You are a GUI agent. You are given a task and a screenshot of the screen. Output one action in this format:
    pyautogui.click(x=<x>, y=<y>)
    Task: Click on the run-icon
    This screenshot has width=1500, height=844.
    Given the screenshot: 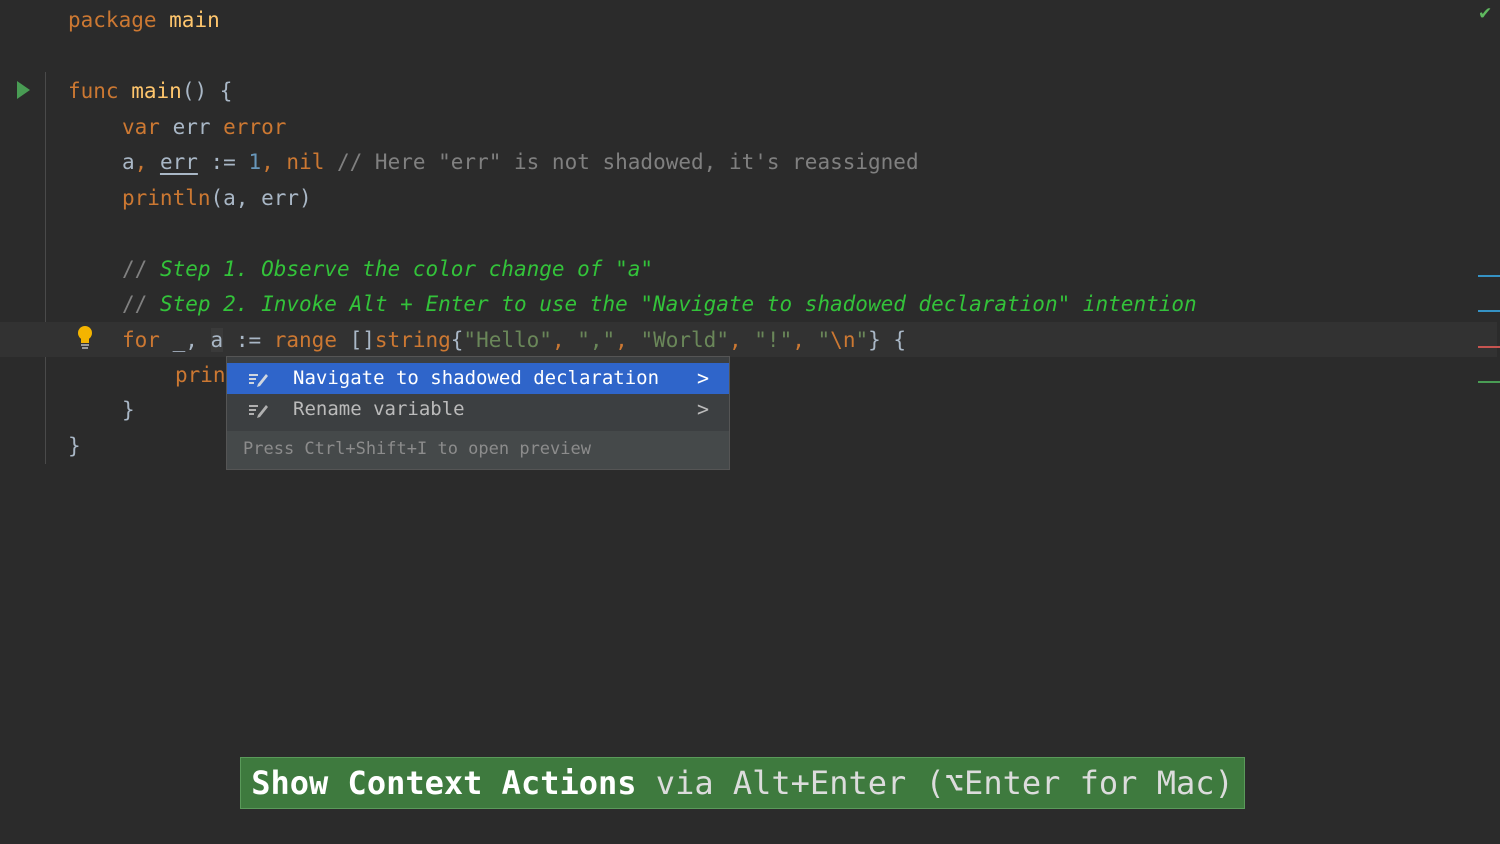 What is the action you would take?
    pyautogui.click(x=23, y=90)
    